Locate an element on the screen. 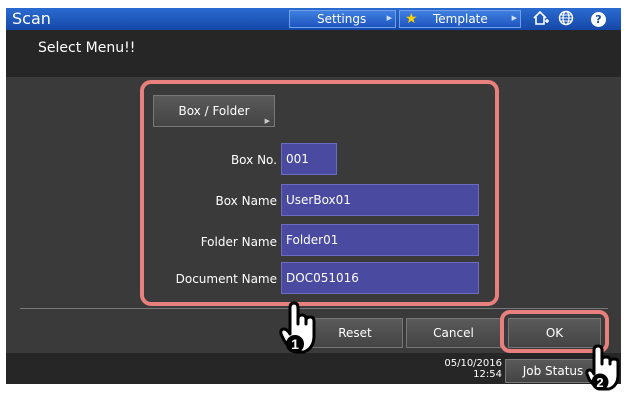  pointer-hand-icon: 2 is located at coordinates (602, 367).